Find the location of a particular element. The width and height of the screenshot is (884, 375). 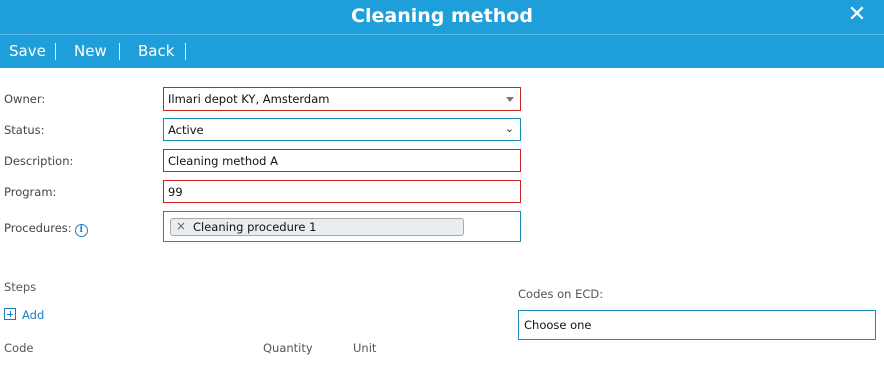

ecd-select: Choose one is located at coordinates (697, 325).